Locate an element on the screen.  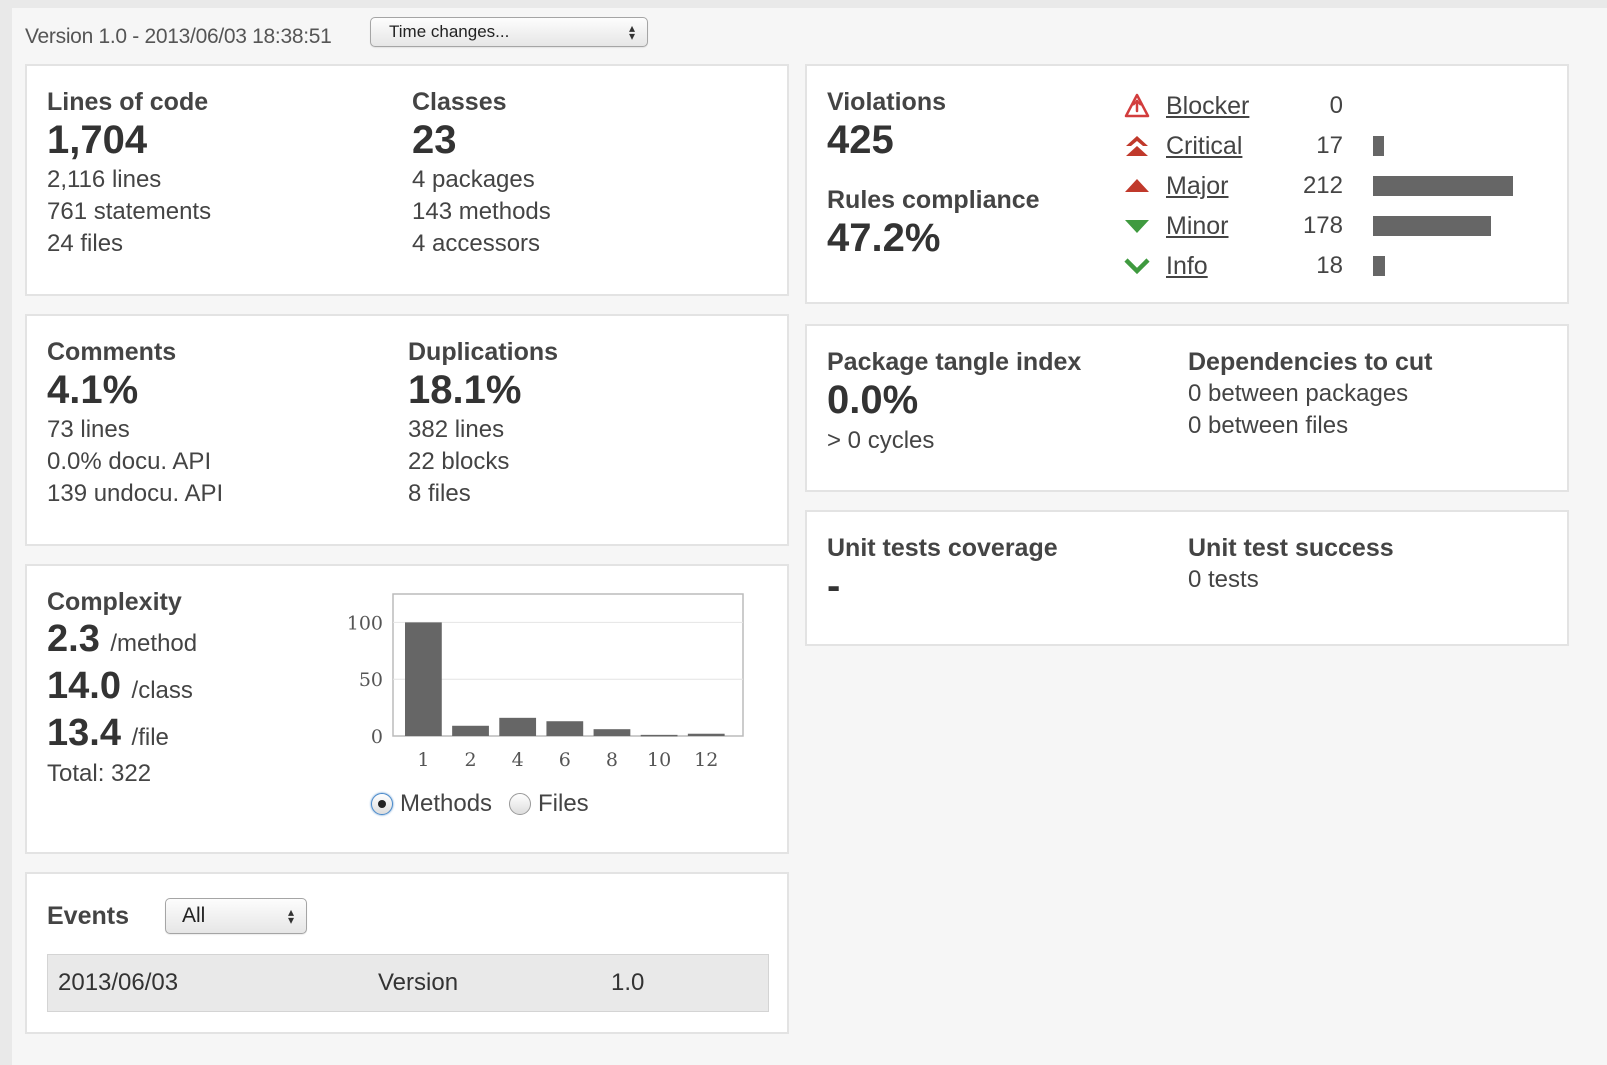
lines-value: 2,116 lines is located at coordinates (104, 179).